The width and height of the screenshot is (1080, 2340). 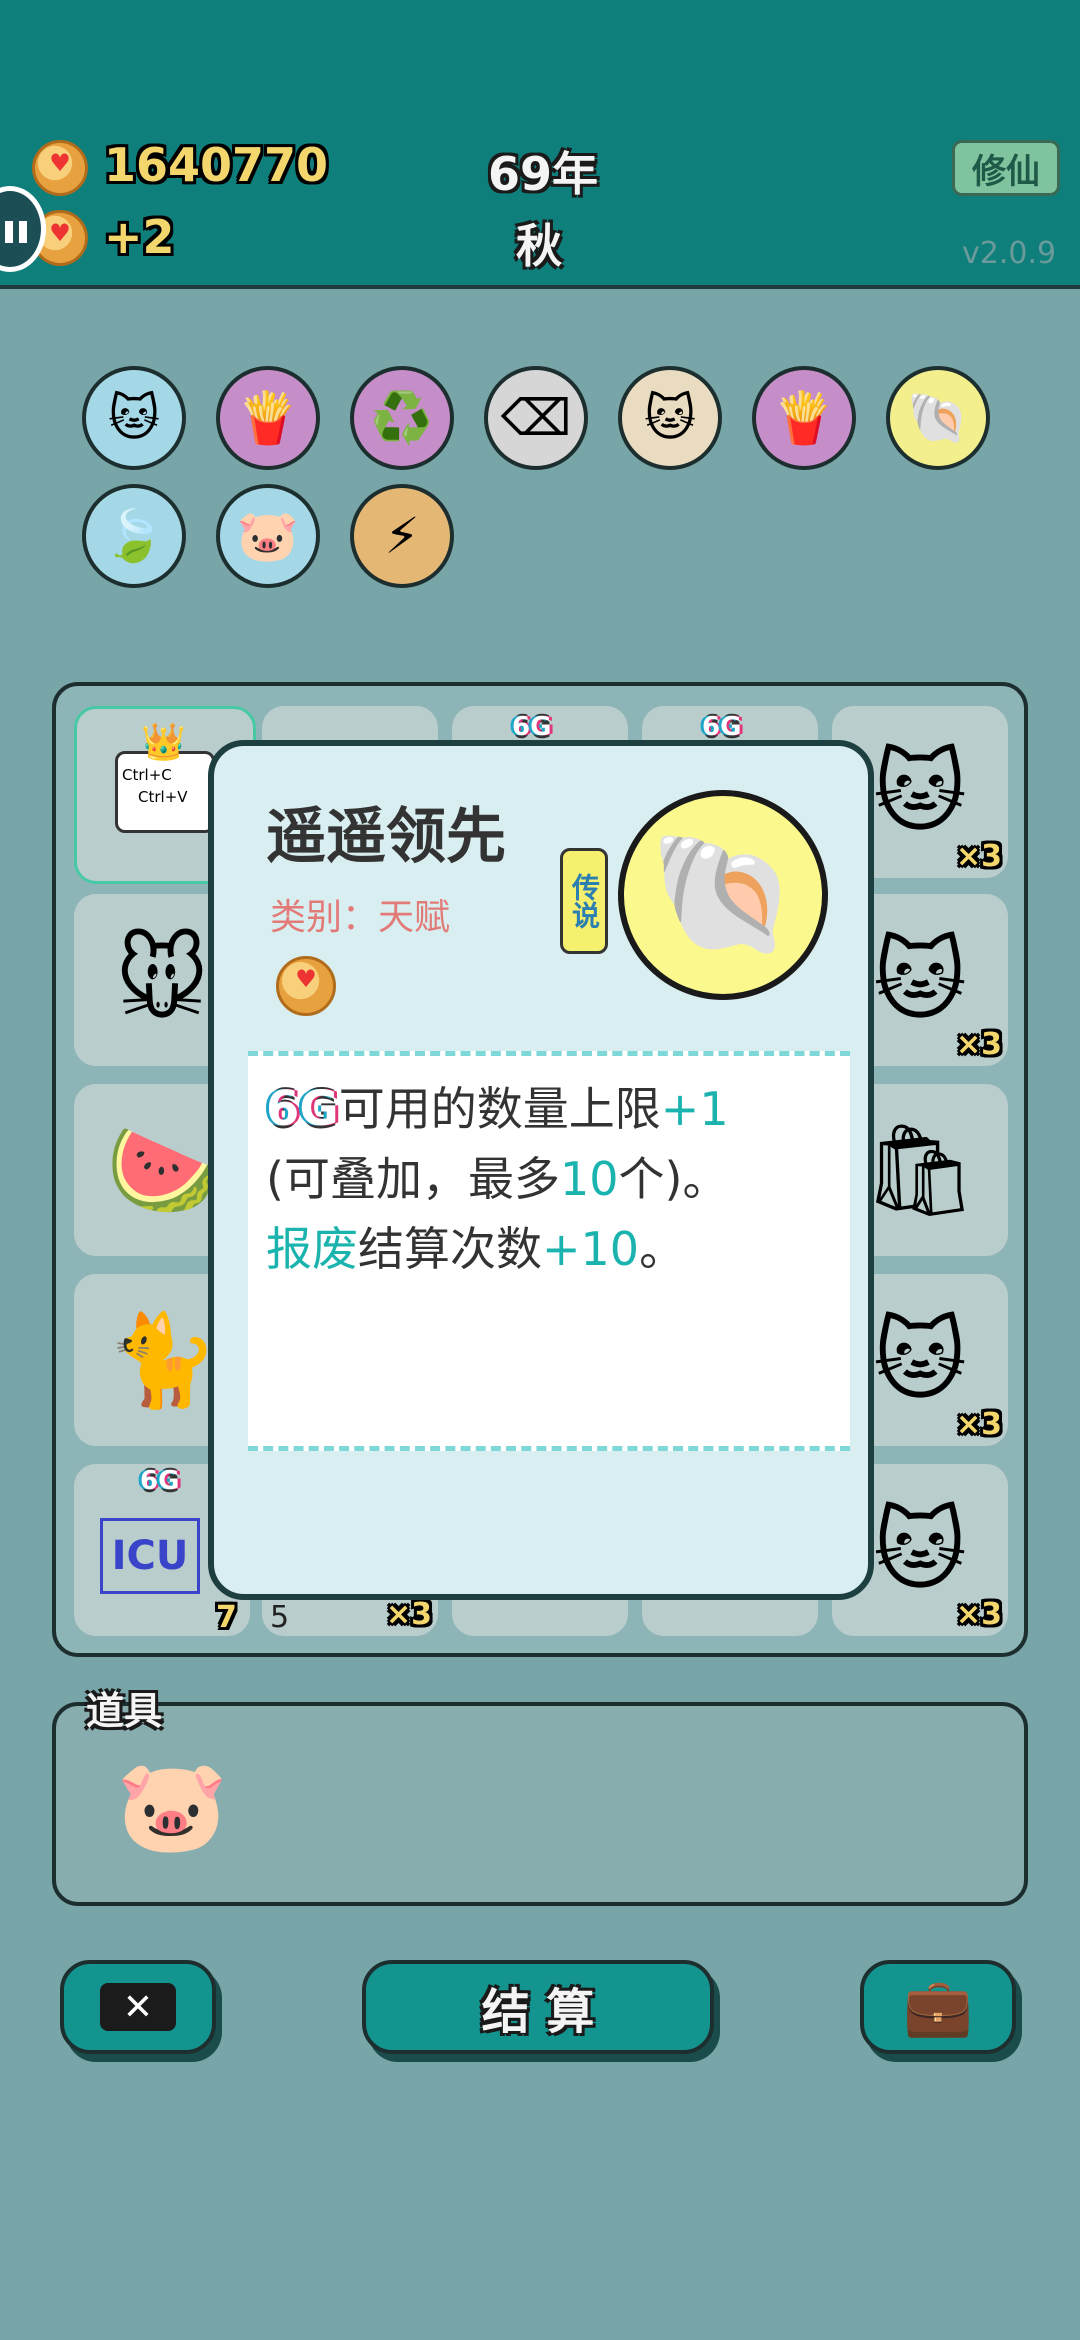 I want to click on pause-icon, so click(x=9, y=232).